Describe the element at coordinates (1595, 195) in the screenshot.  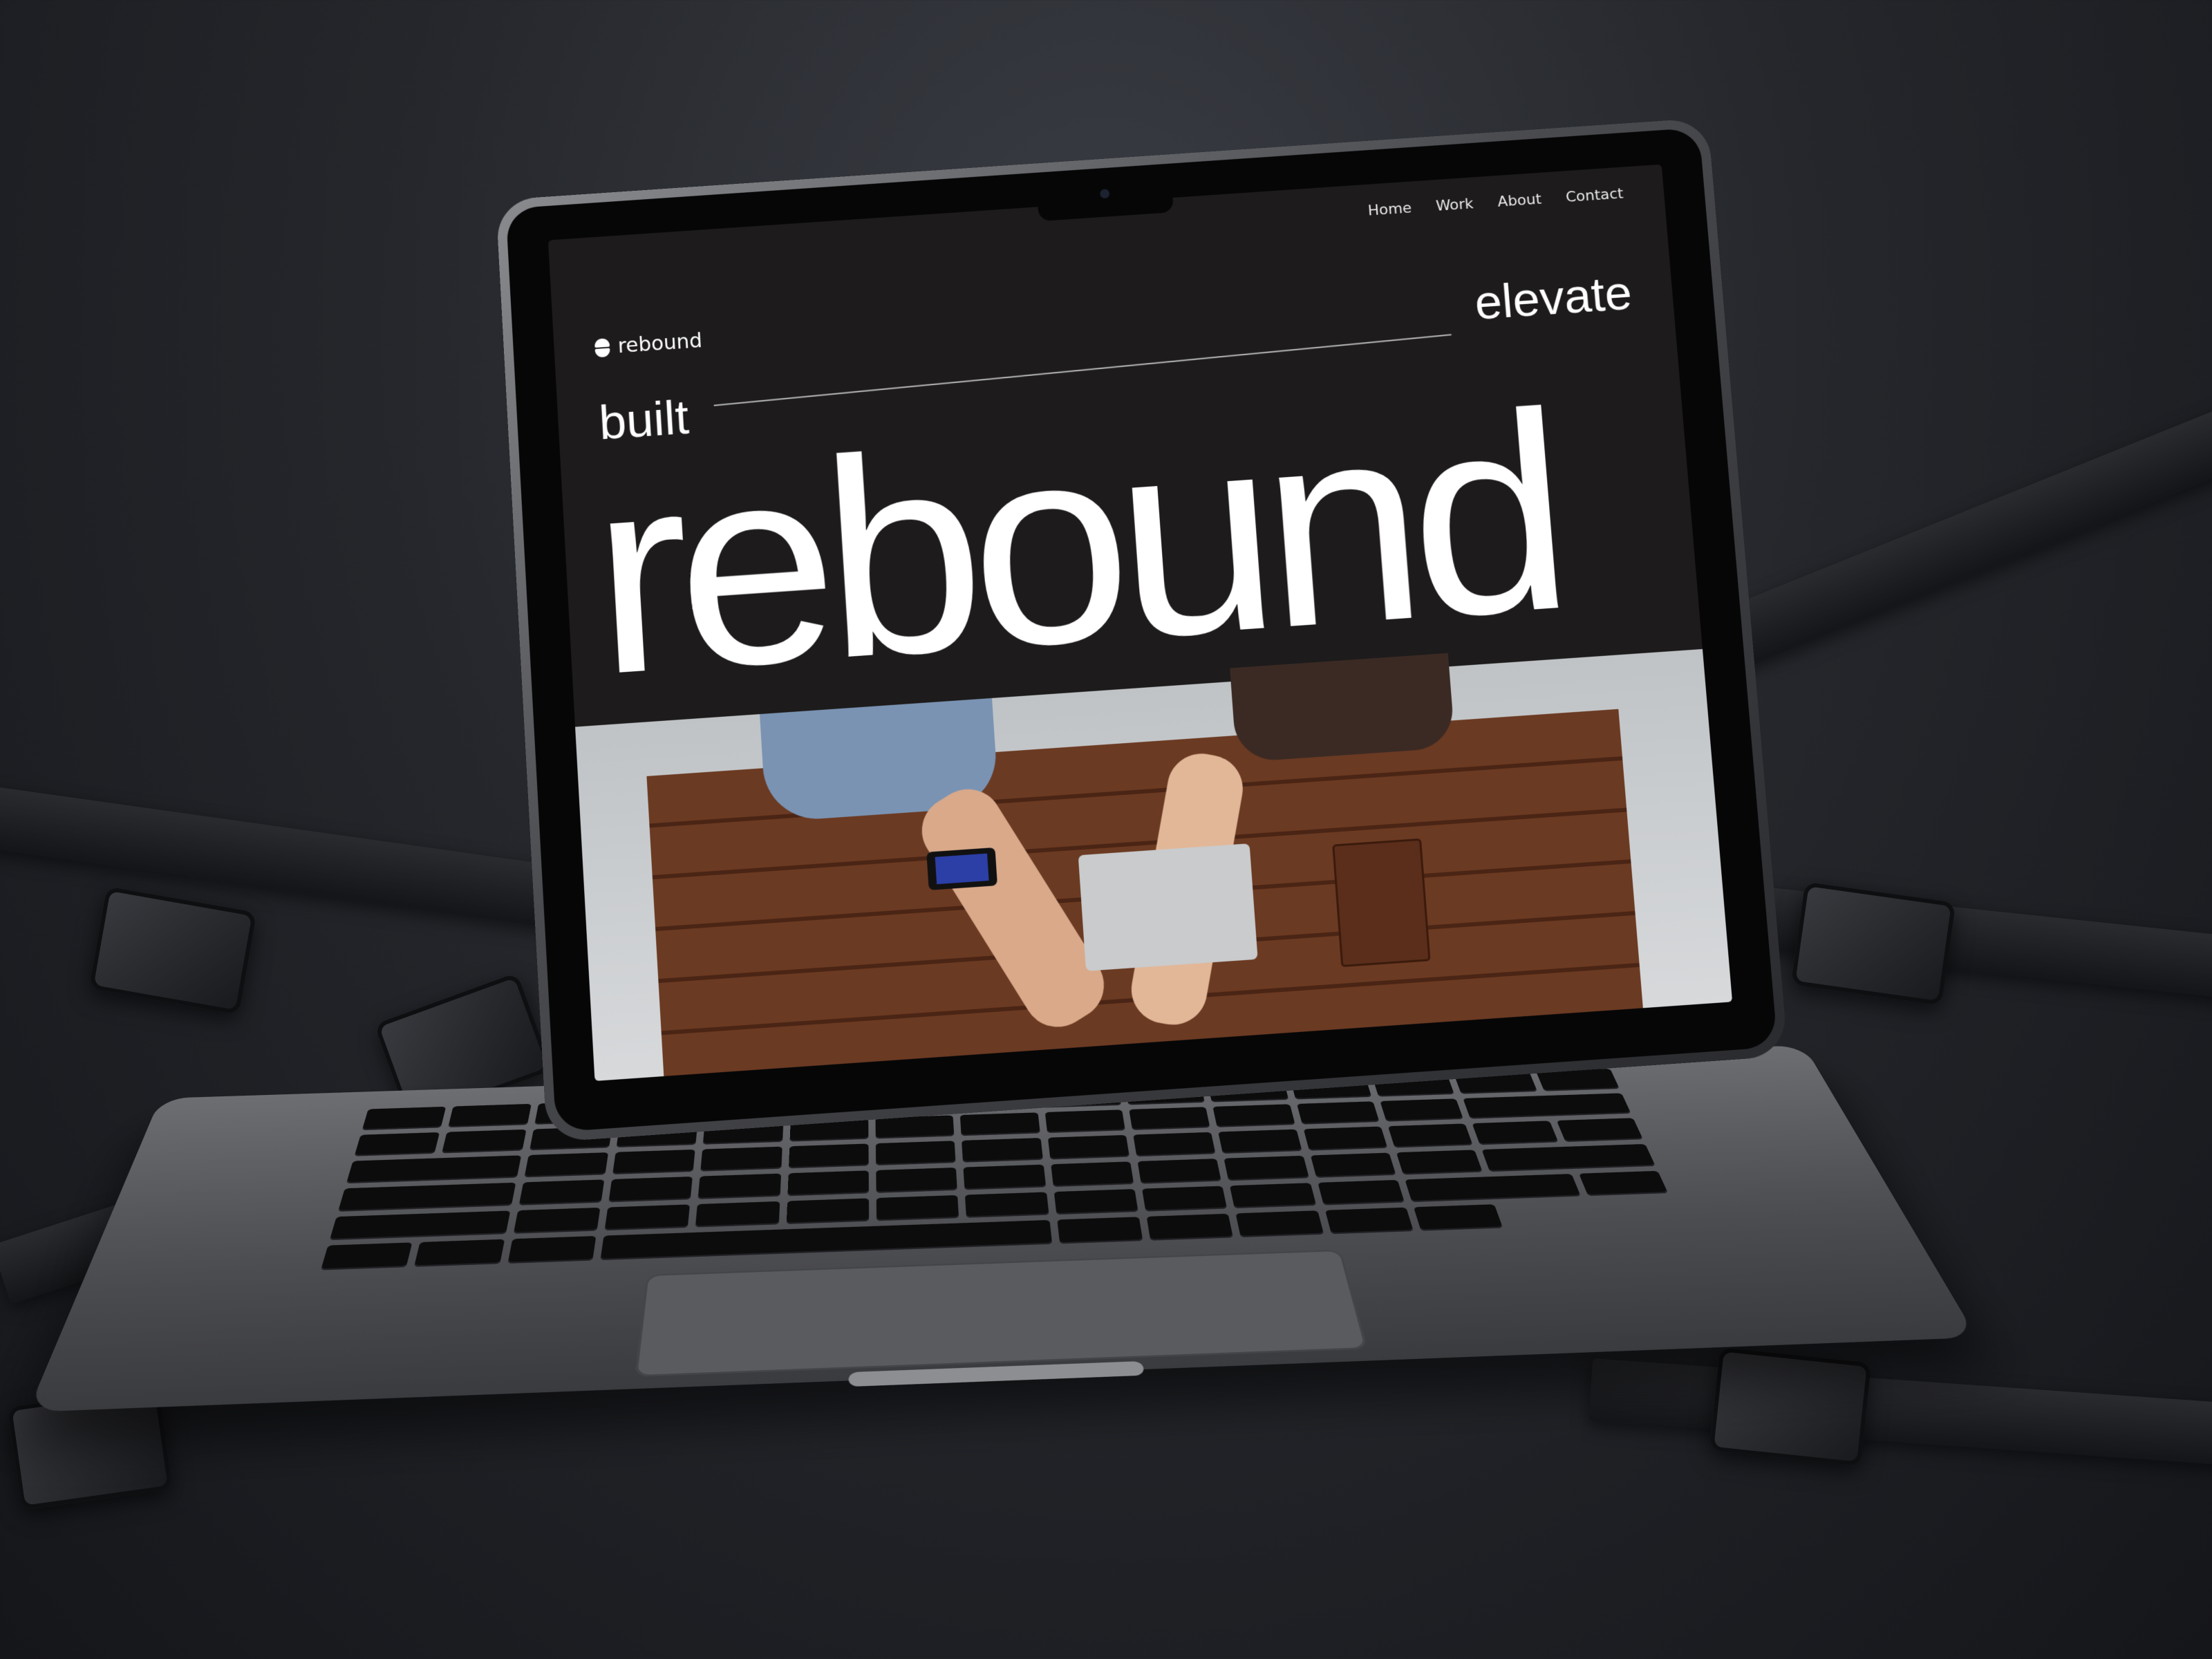
I see `nav-contact-link: Contact` at that location.